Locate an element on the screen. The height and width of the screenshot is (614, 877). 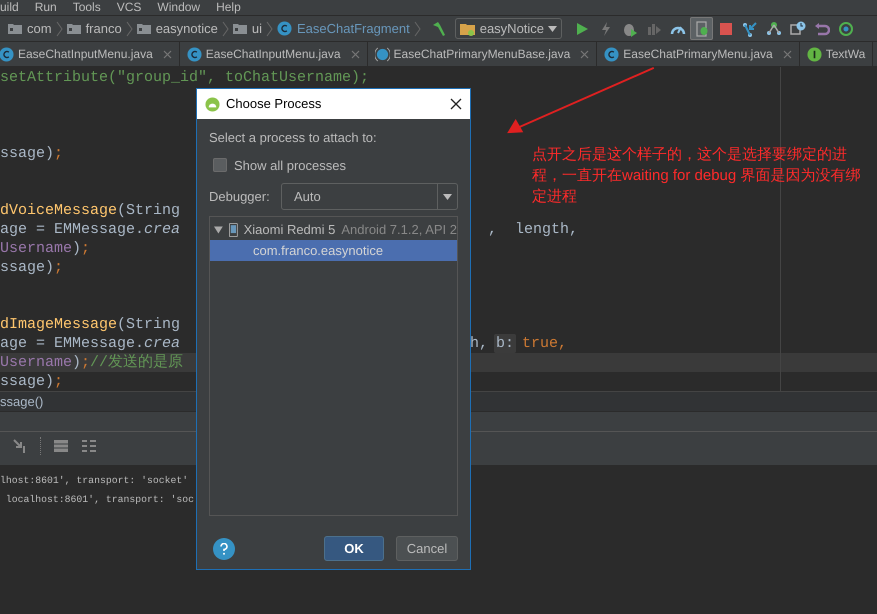
vcs-update-icon is located at coordinates (750, 28).